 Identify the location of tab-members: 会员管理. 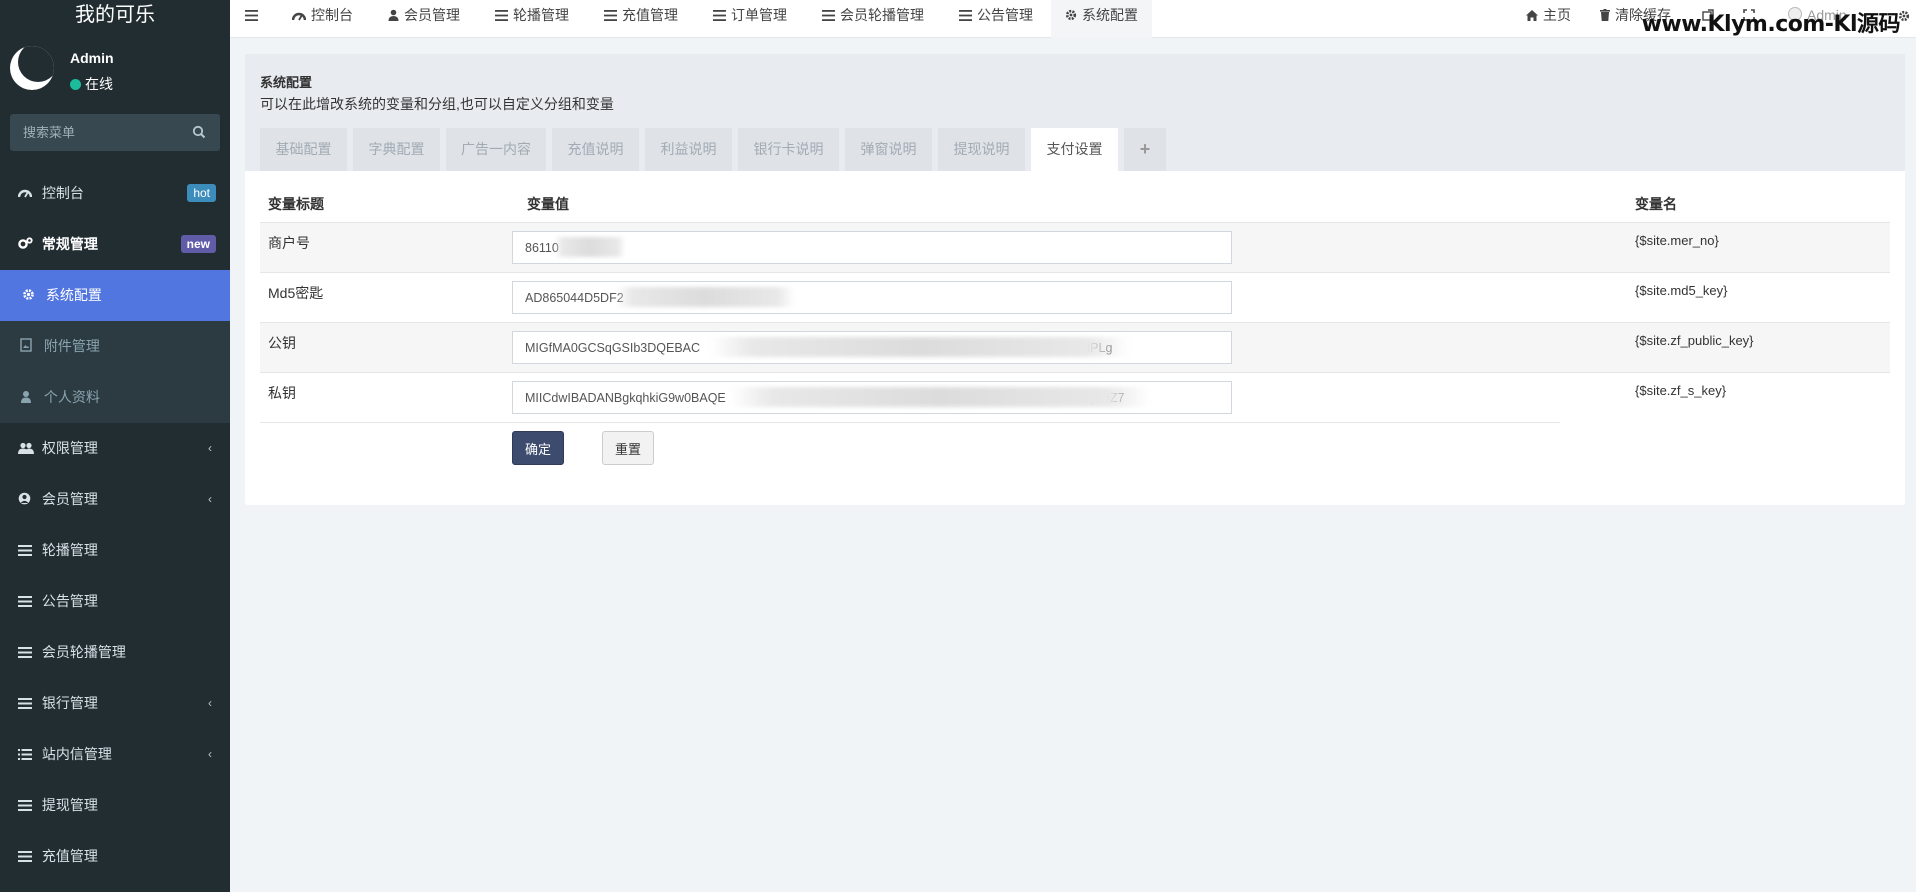
(424, 15).